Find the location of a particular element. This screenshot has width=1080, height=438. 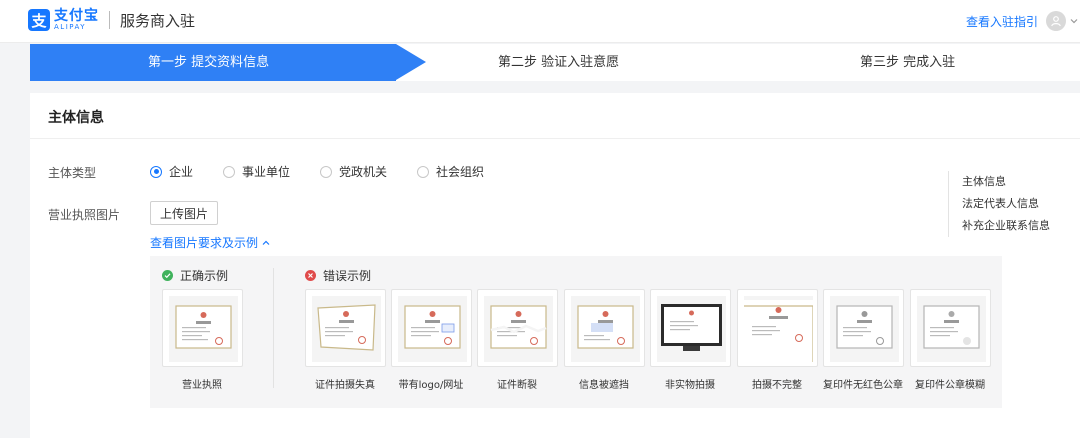

business-license-label: 营业执照图片 is located at coordinates (84, 215).